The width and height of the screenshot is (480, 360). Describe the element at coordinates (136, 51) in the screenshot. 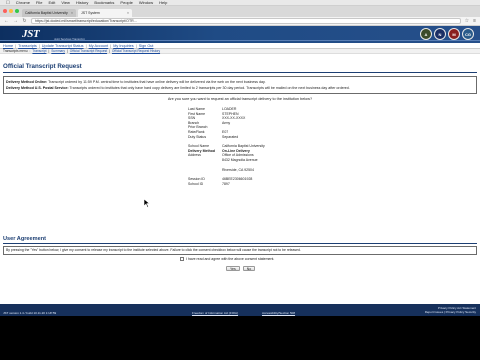

I see `breadcrumb-item: Official Transcript Request History` at that location.